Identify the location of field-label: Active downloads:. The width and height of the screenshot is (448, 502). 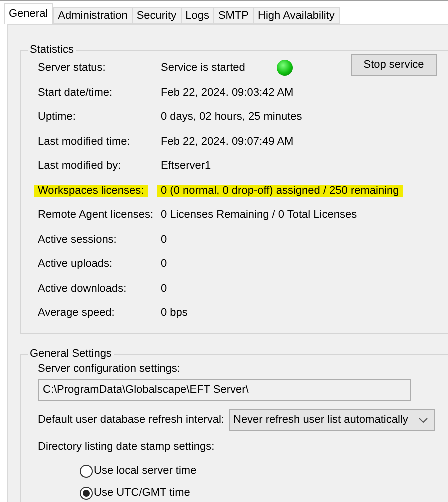
(82, 288).